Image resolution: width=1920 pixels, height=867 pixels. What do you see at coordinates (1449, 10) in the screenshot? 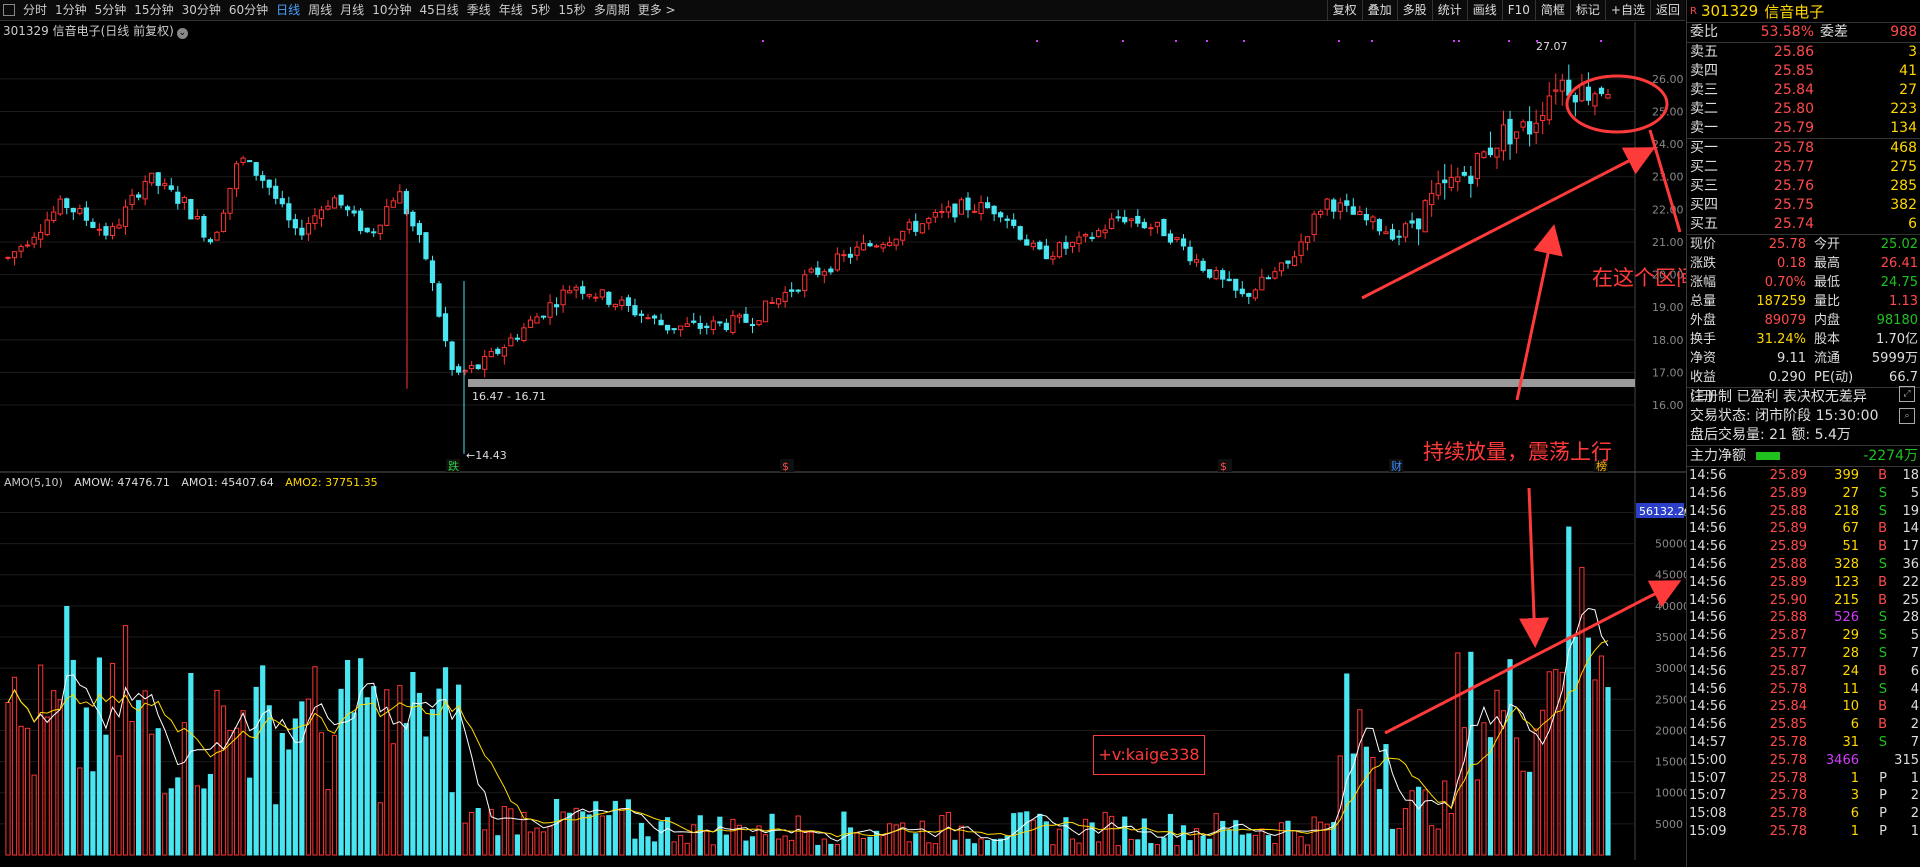
I see `chart-tool-button: 统计` at bounding box center [1449, 10].